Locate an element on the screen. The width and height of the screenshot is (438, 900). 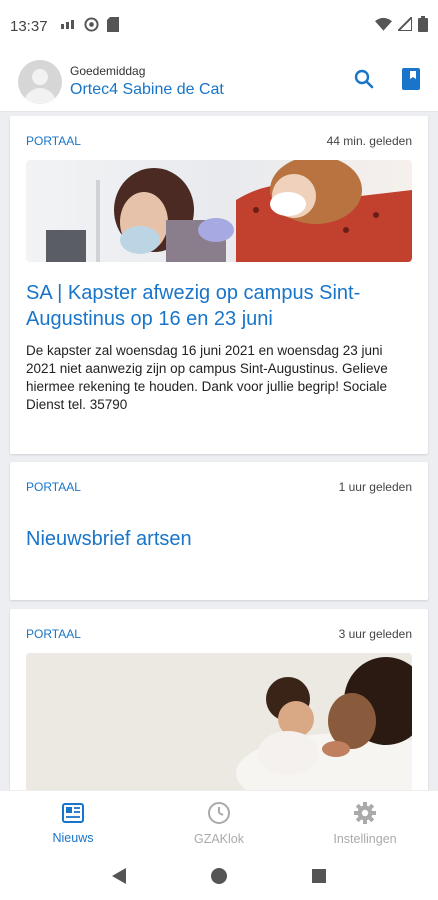
home-icon is located at coordinates (219, 878).